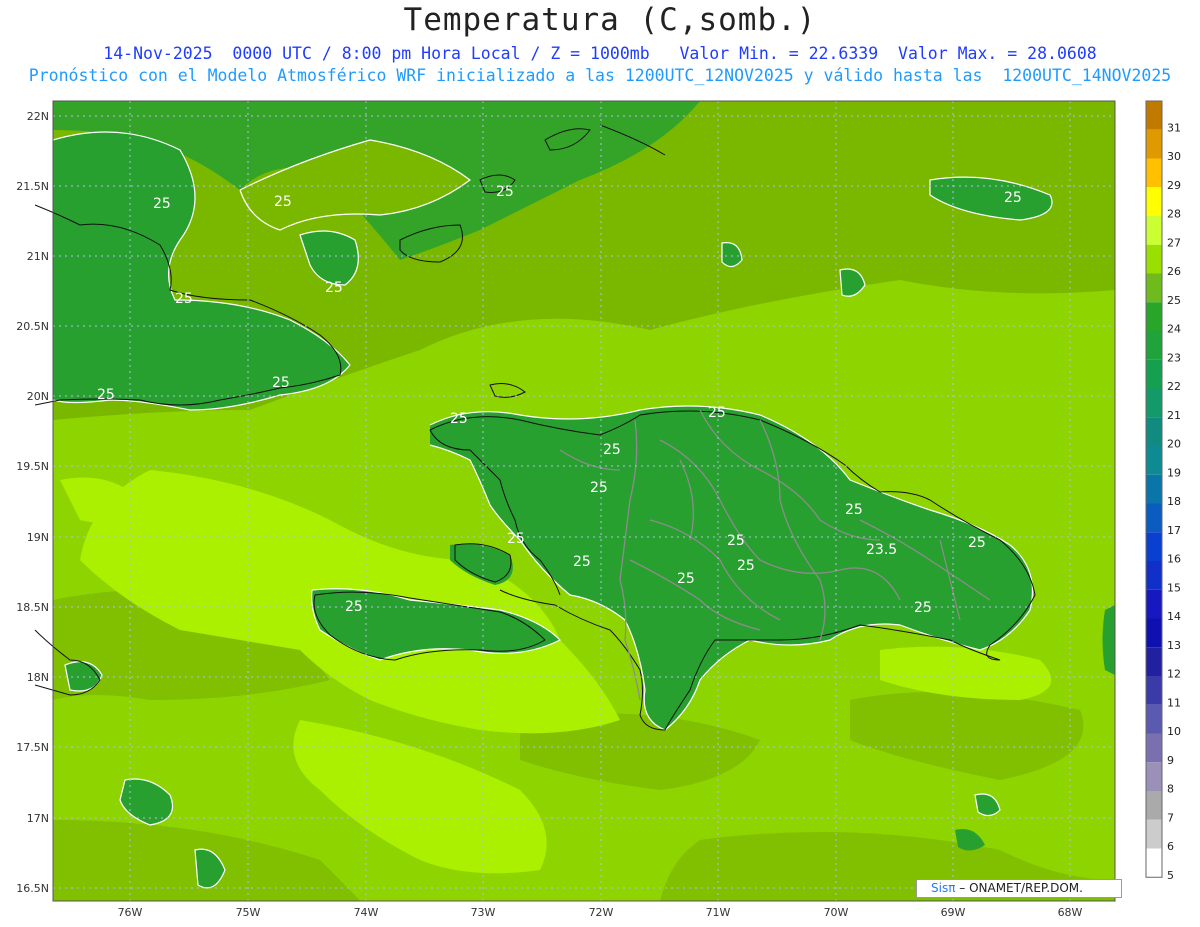 The height and width of the screenshot is (927, 1200). Describe the element at coordinates (1174, 329) in the screenshot. I see `colorbar-label: 24` at that location.